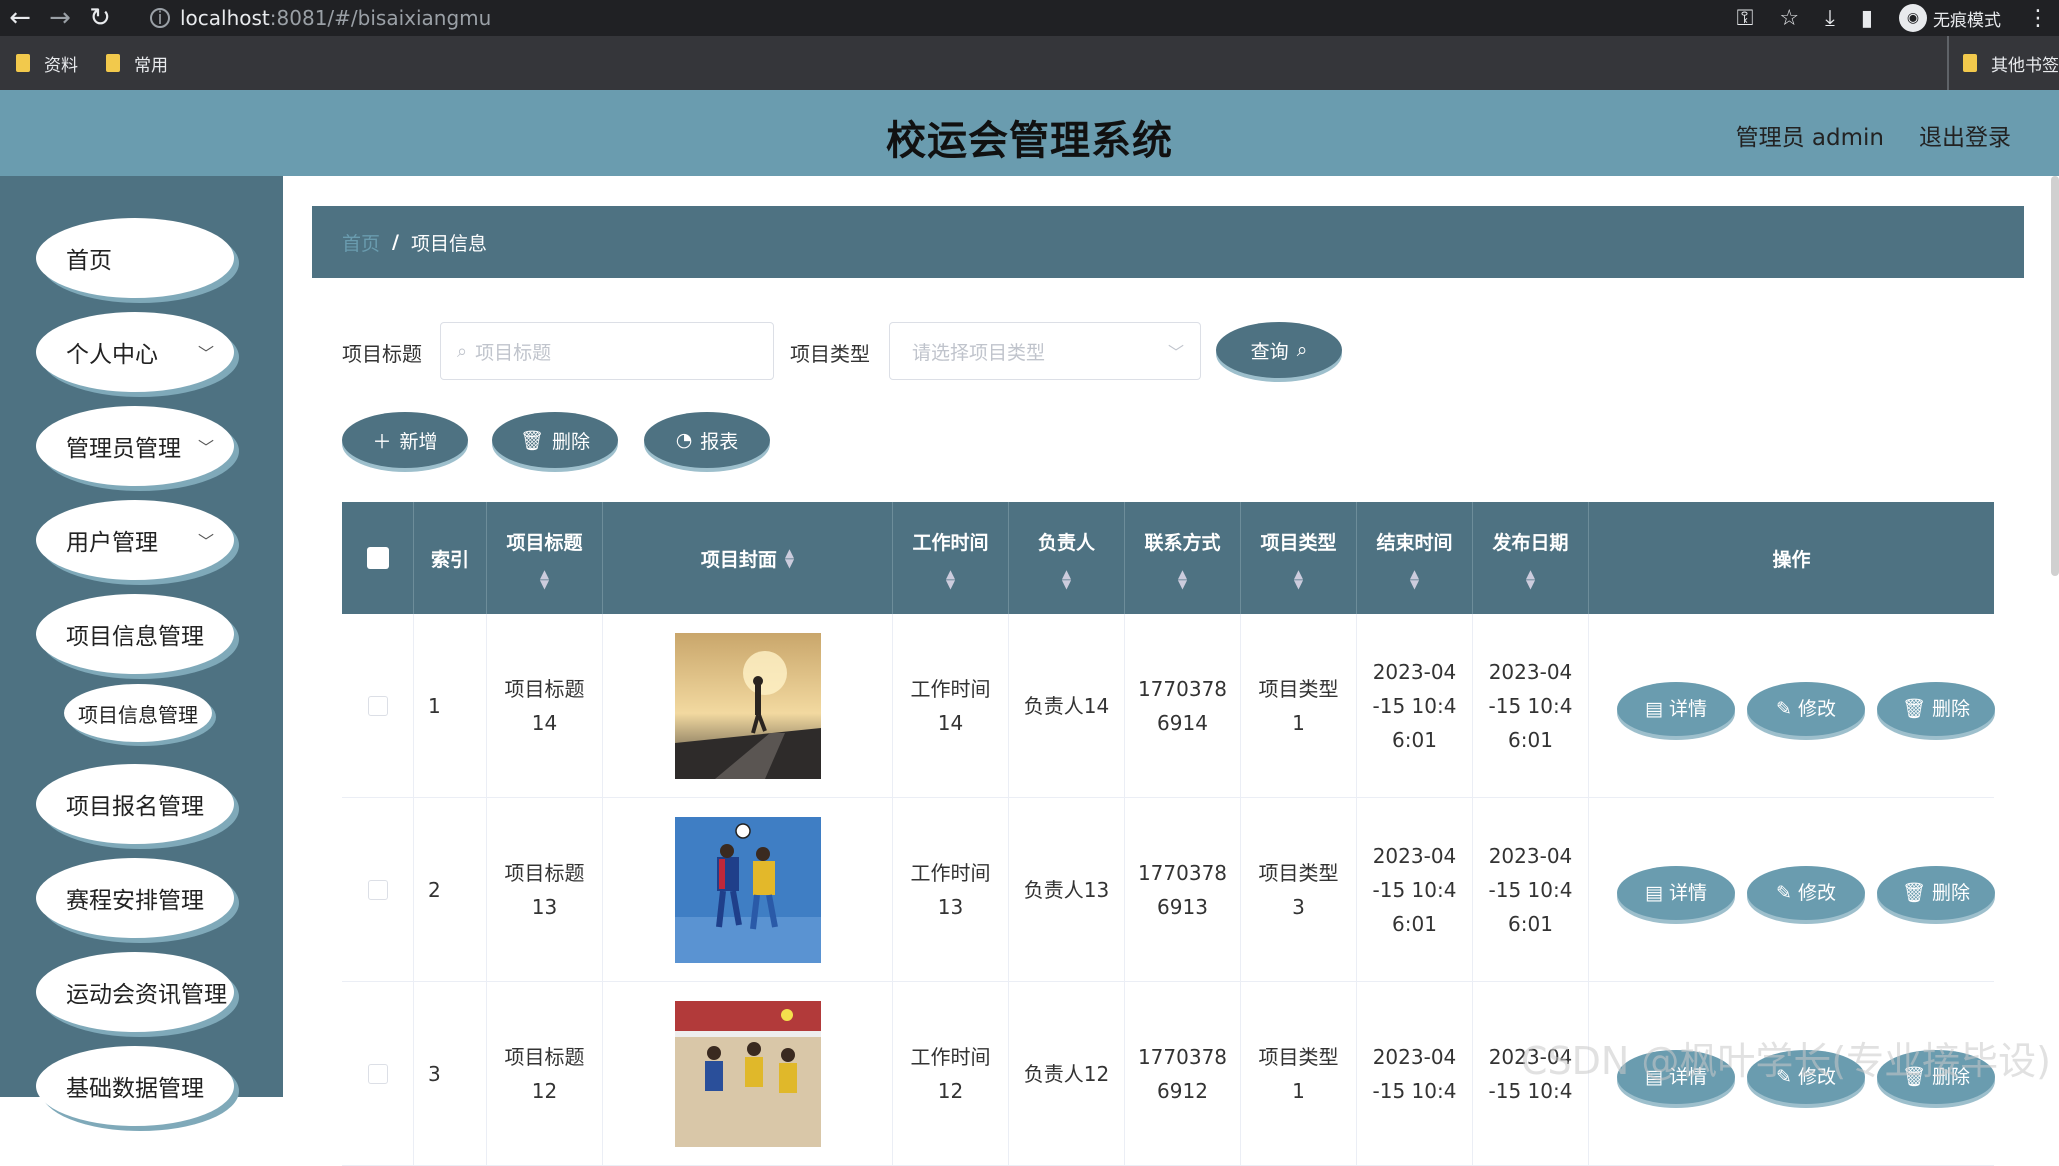 The image size is (2059, 1166). I want to click on col-work-time: 工作时间▲▼, so click(951, 558).